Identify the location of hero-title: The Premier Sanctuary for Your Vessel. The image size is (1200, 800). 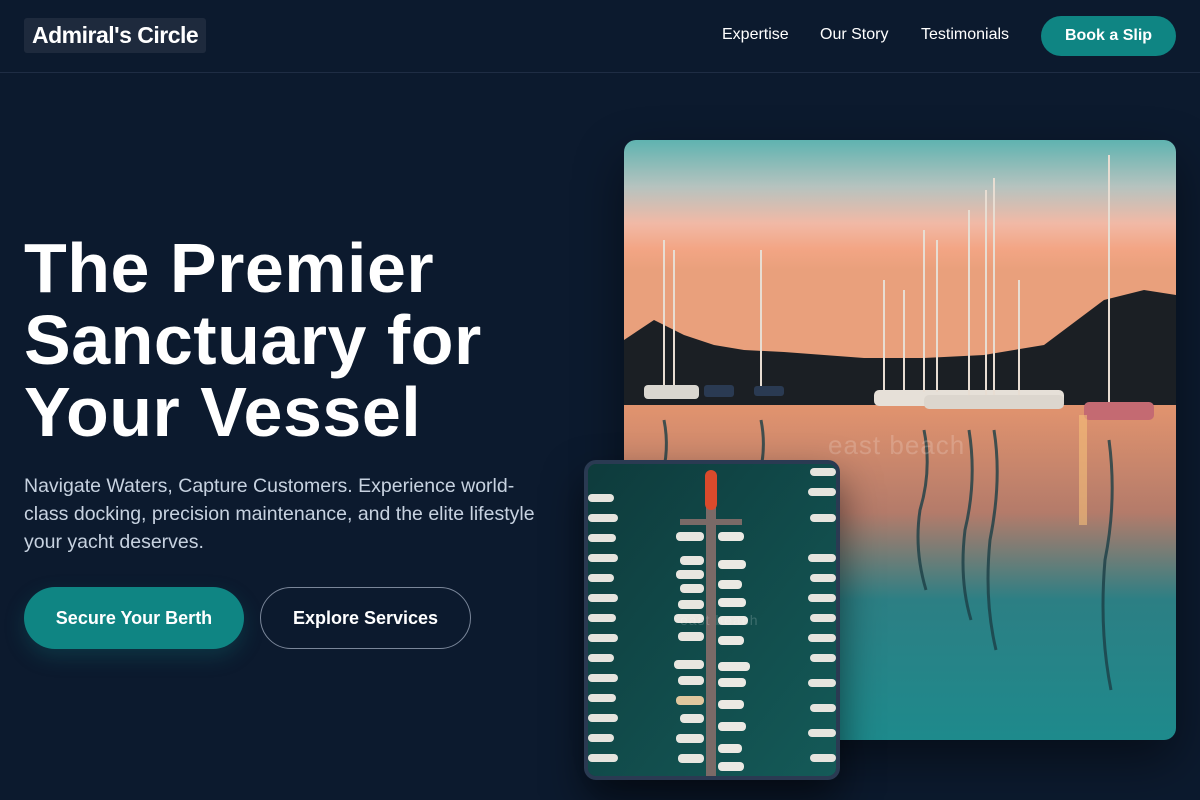
(253, 340).